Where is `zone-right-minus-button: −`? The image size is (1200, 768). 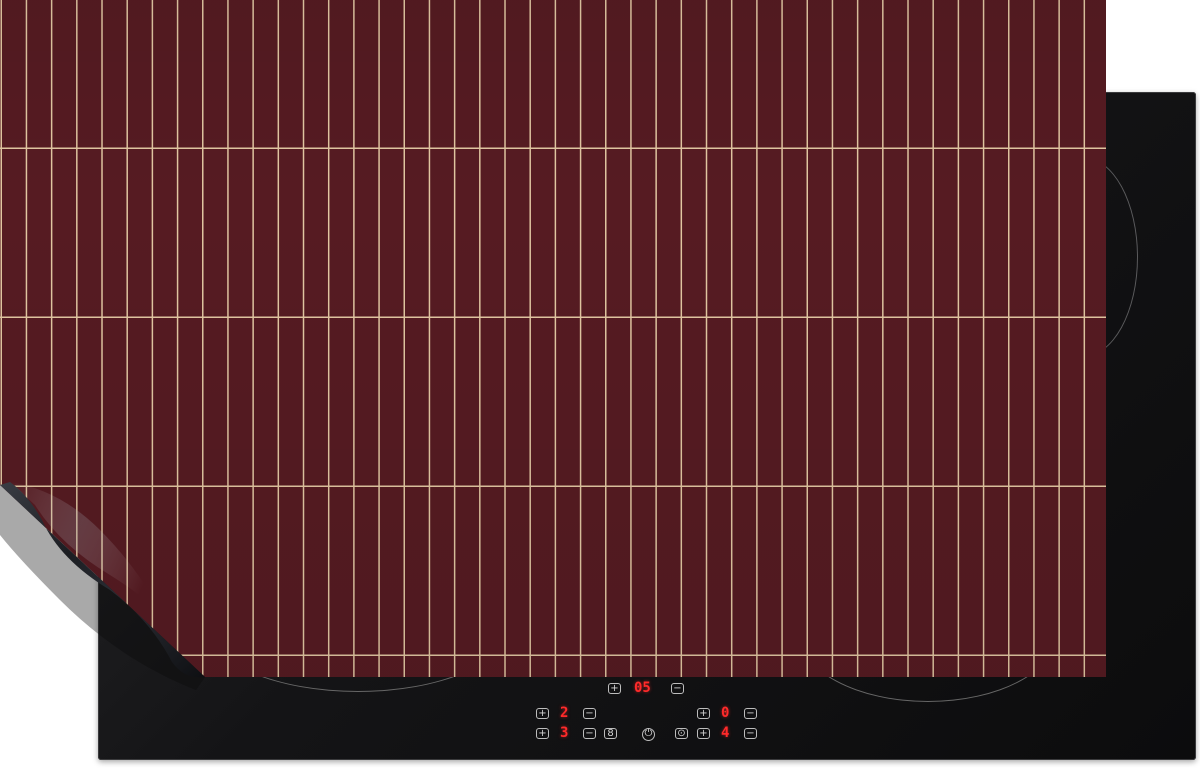 zone-right-minus-button: − is located at coordinates (750, 713).